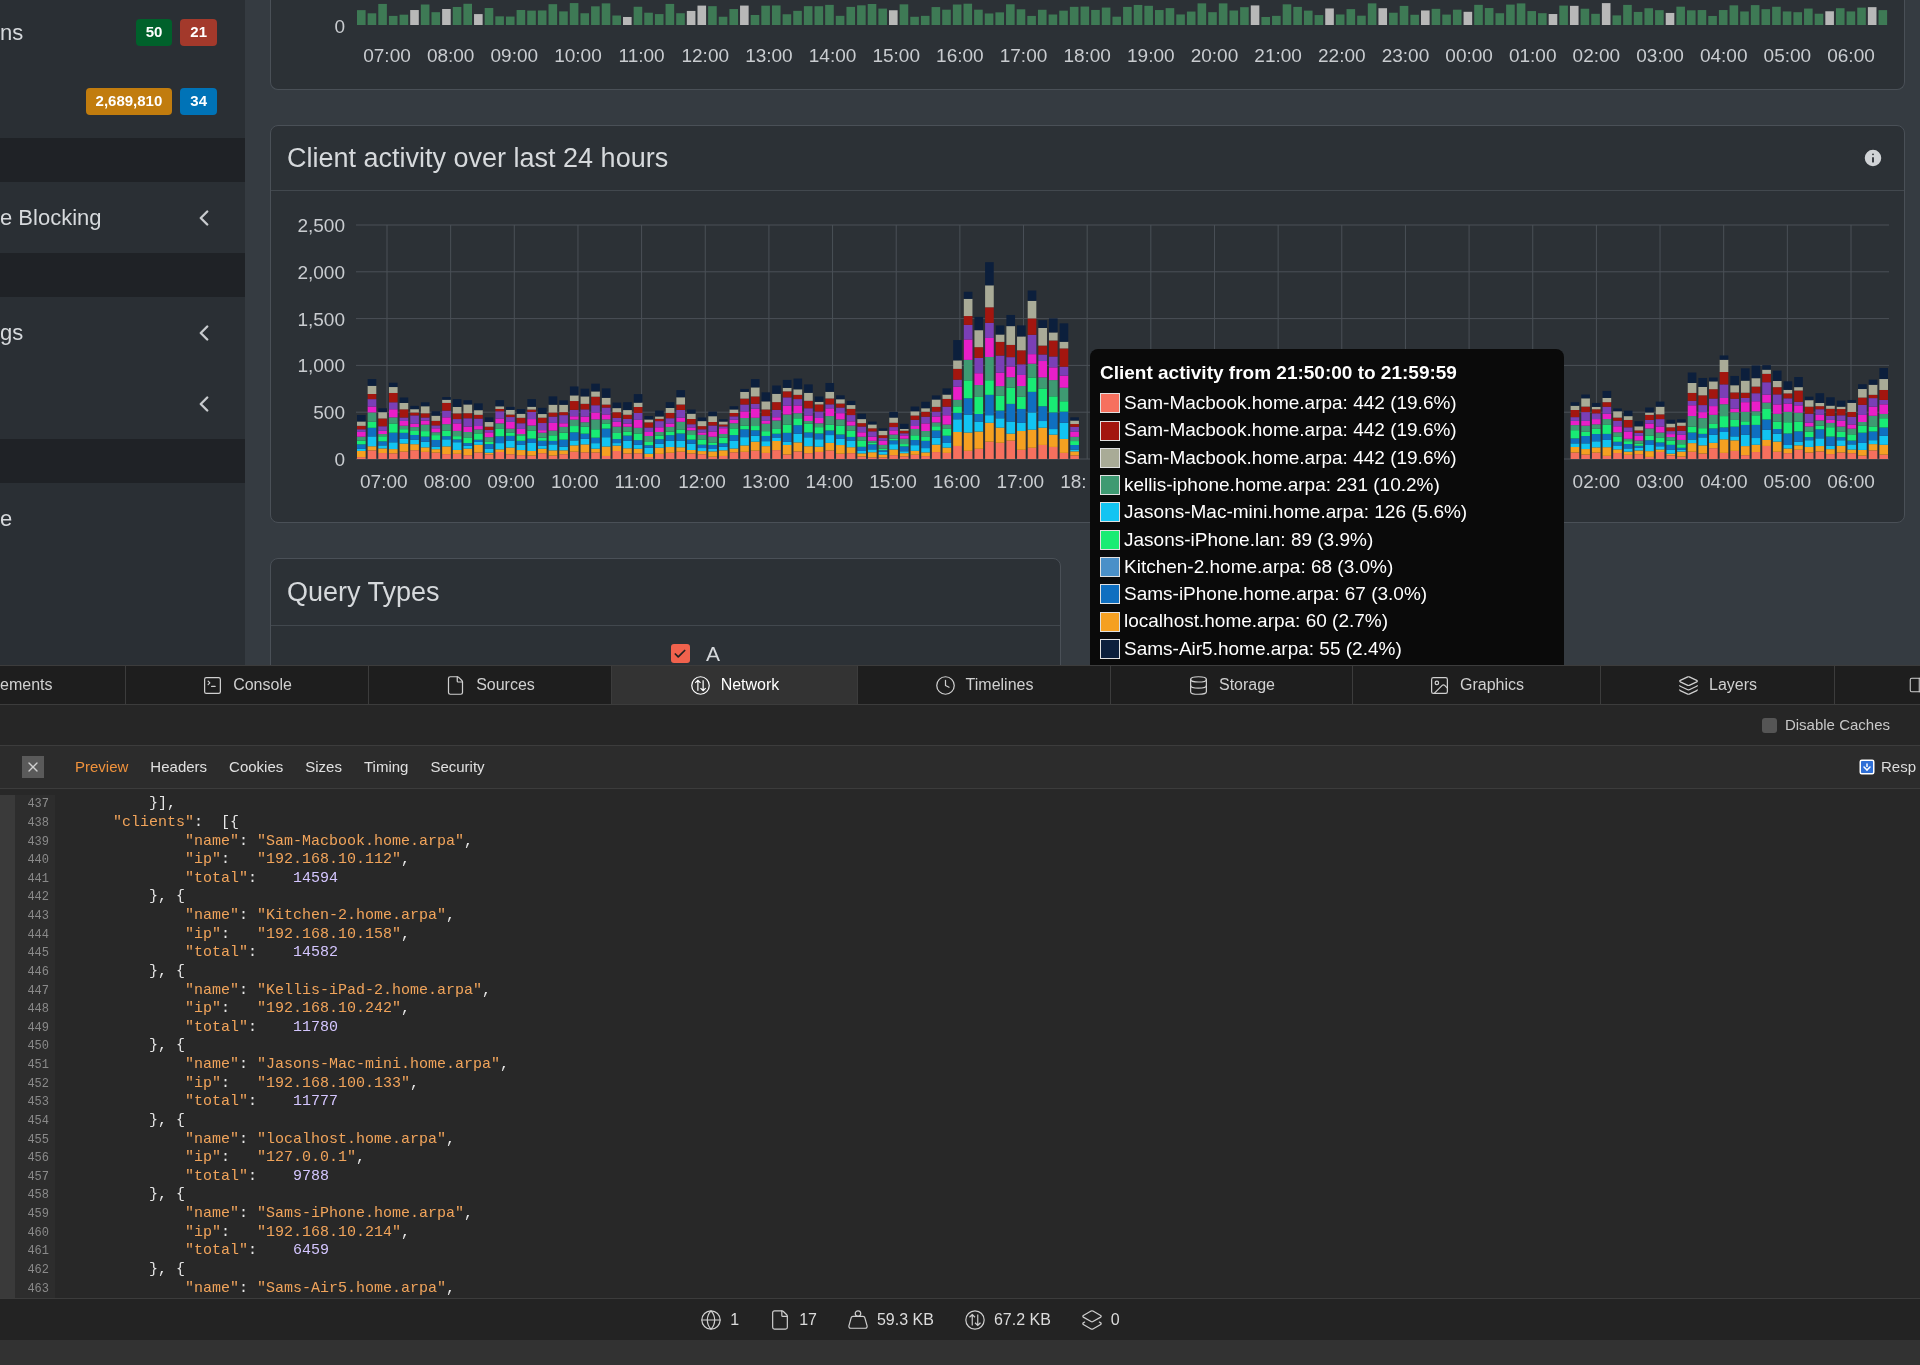  What do you see at coordinates (1477, 685) in the screenshot?
I see `devtools-tab: Graphics` at bounding box center [1477, 685].